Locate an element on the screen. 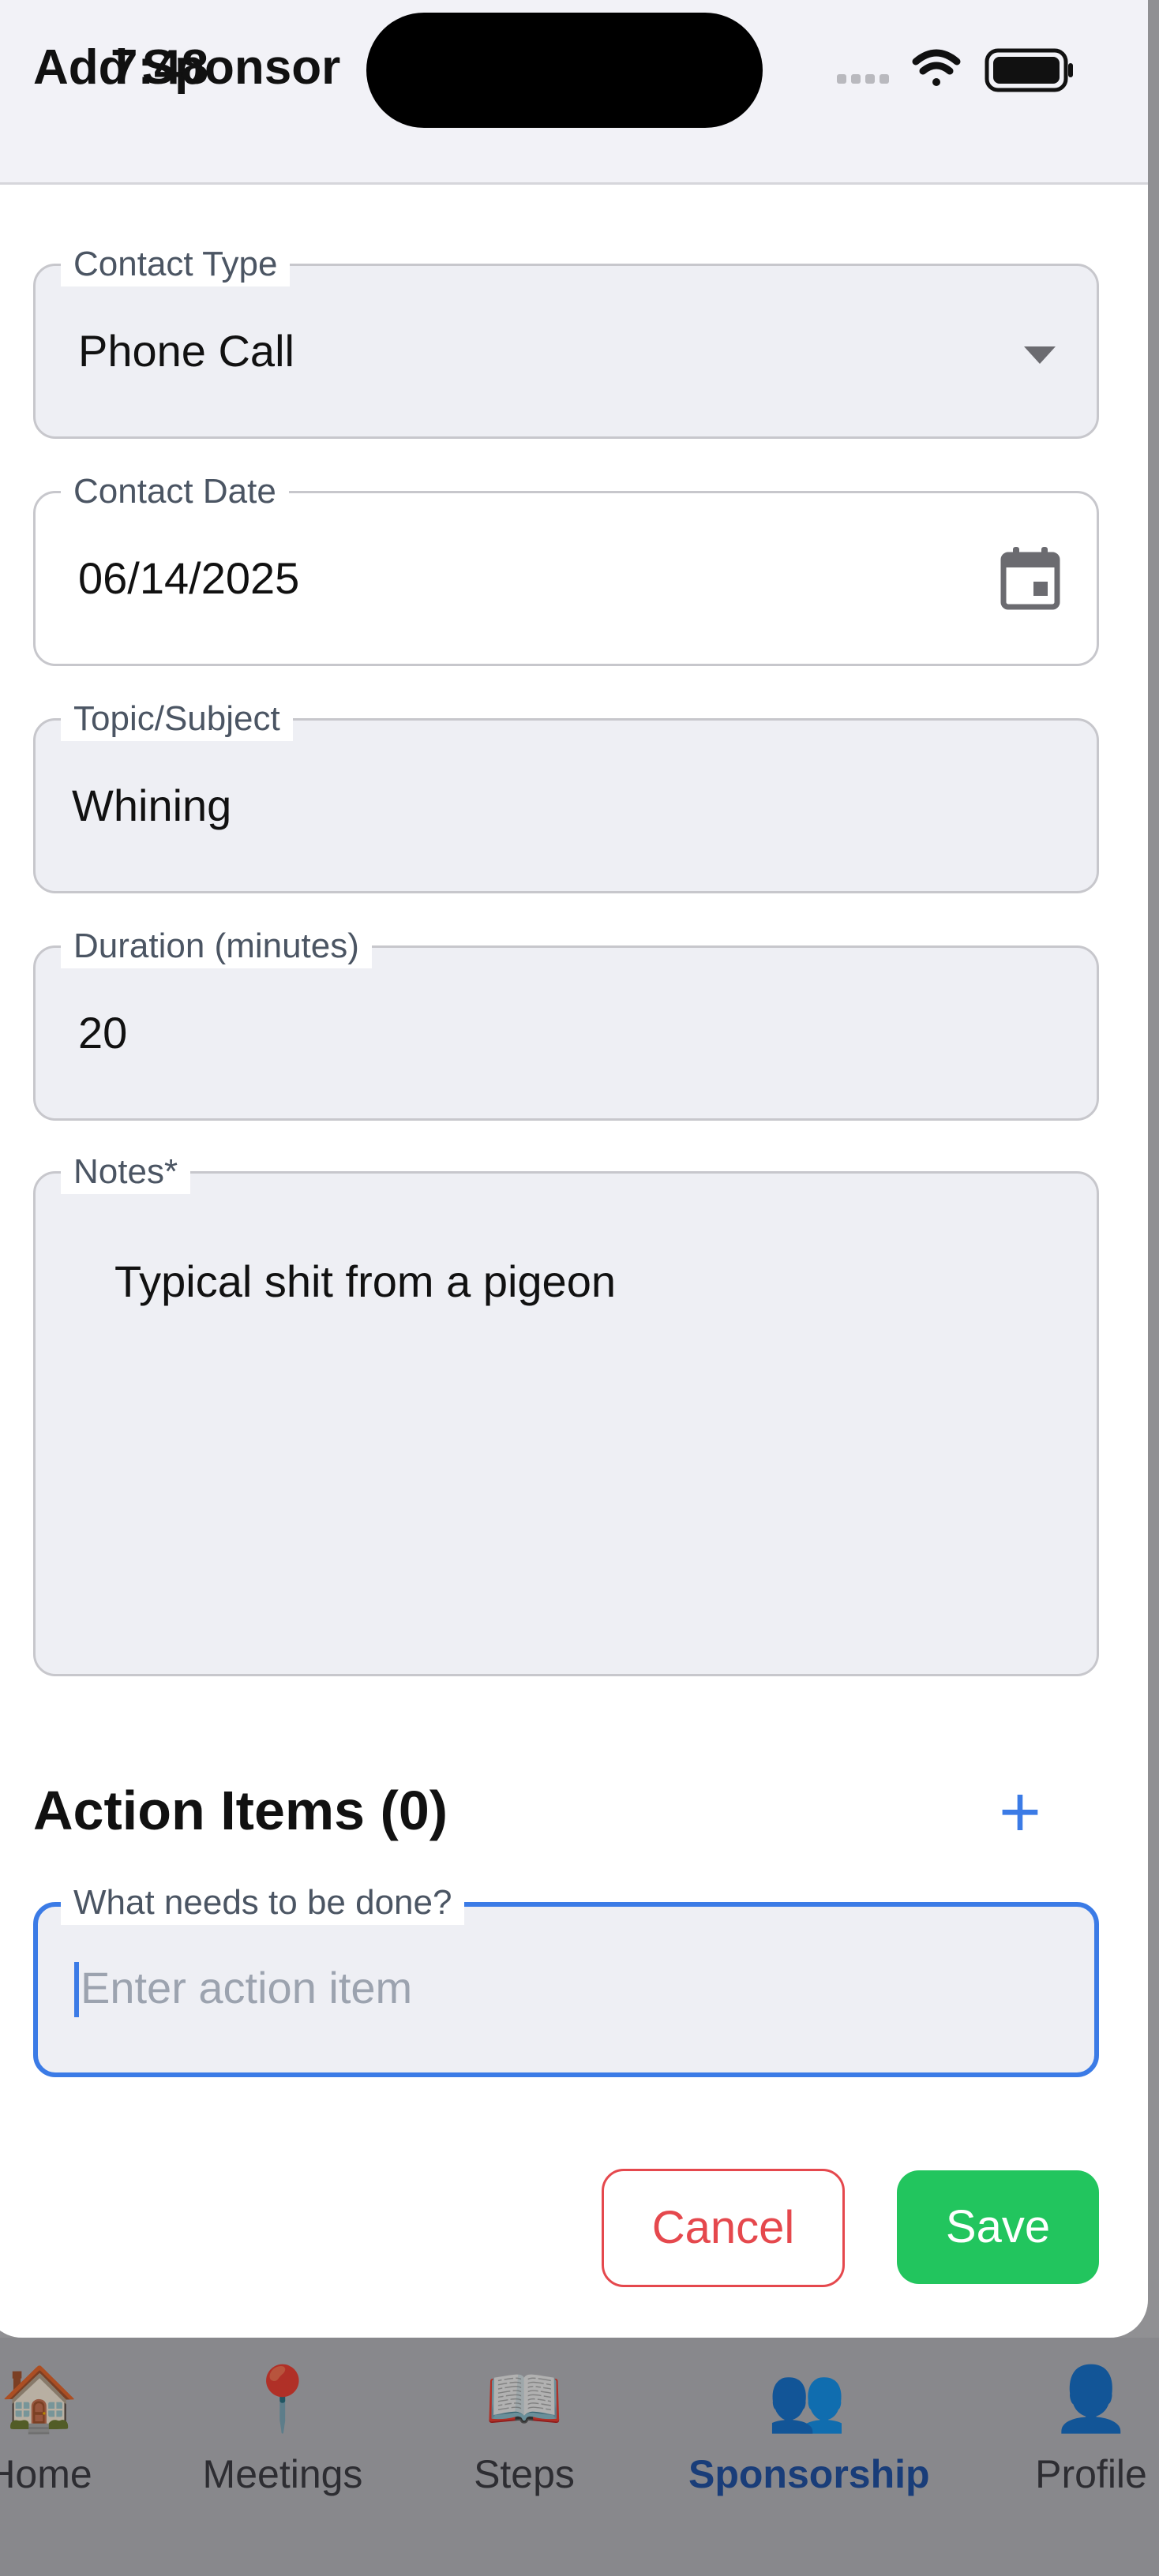 Image resolution: width=1159 pixels, height=2576 pixels. duration-value: 20 is located at coordinates (103, 1033).